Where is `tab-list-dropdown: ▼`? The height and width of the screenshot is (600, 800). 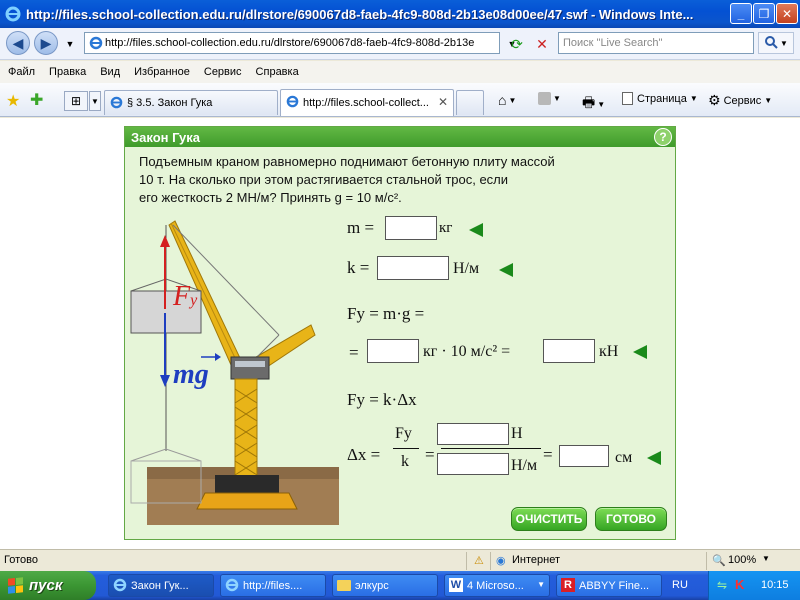
tab-list-dropdown: ▼ is located at coordinates (95, 101).